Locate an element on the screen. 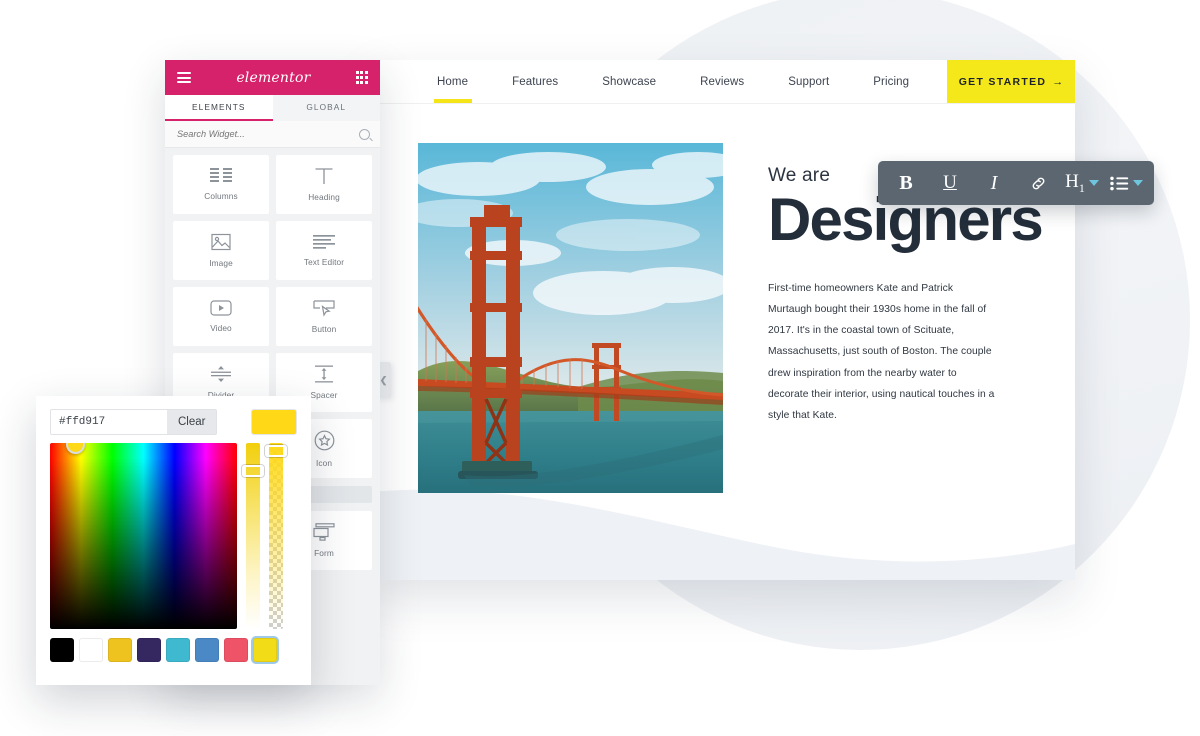 The width and height of the screenshot is (1200, 736). panel-header: elementor is located at coordinates (272, 77).